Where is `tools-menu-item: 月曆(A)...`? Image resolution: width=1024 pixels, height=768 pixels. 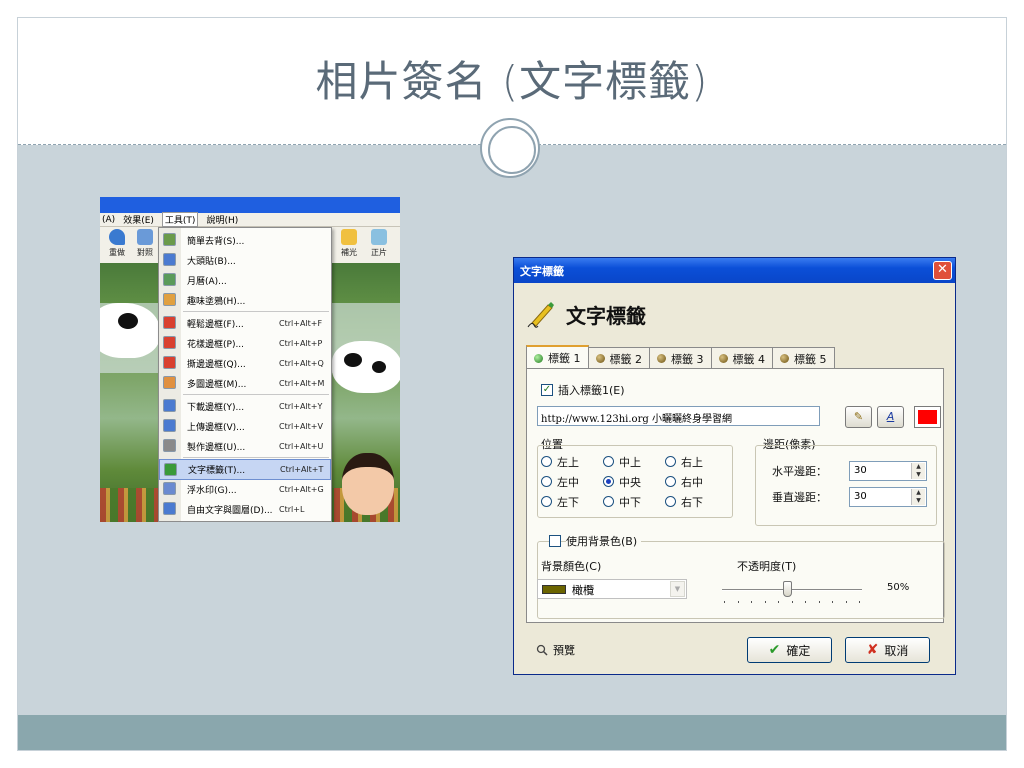
tools-menu-item: 月曆(A)... is located at coordinates (245, 280).